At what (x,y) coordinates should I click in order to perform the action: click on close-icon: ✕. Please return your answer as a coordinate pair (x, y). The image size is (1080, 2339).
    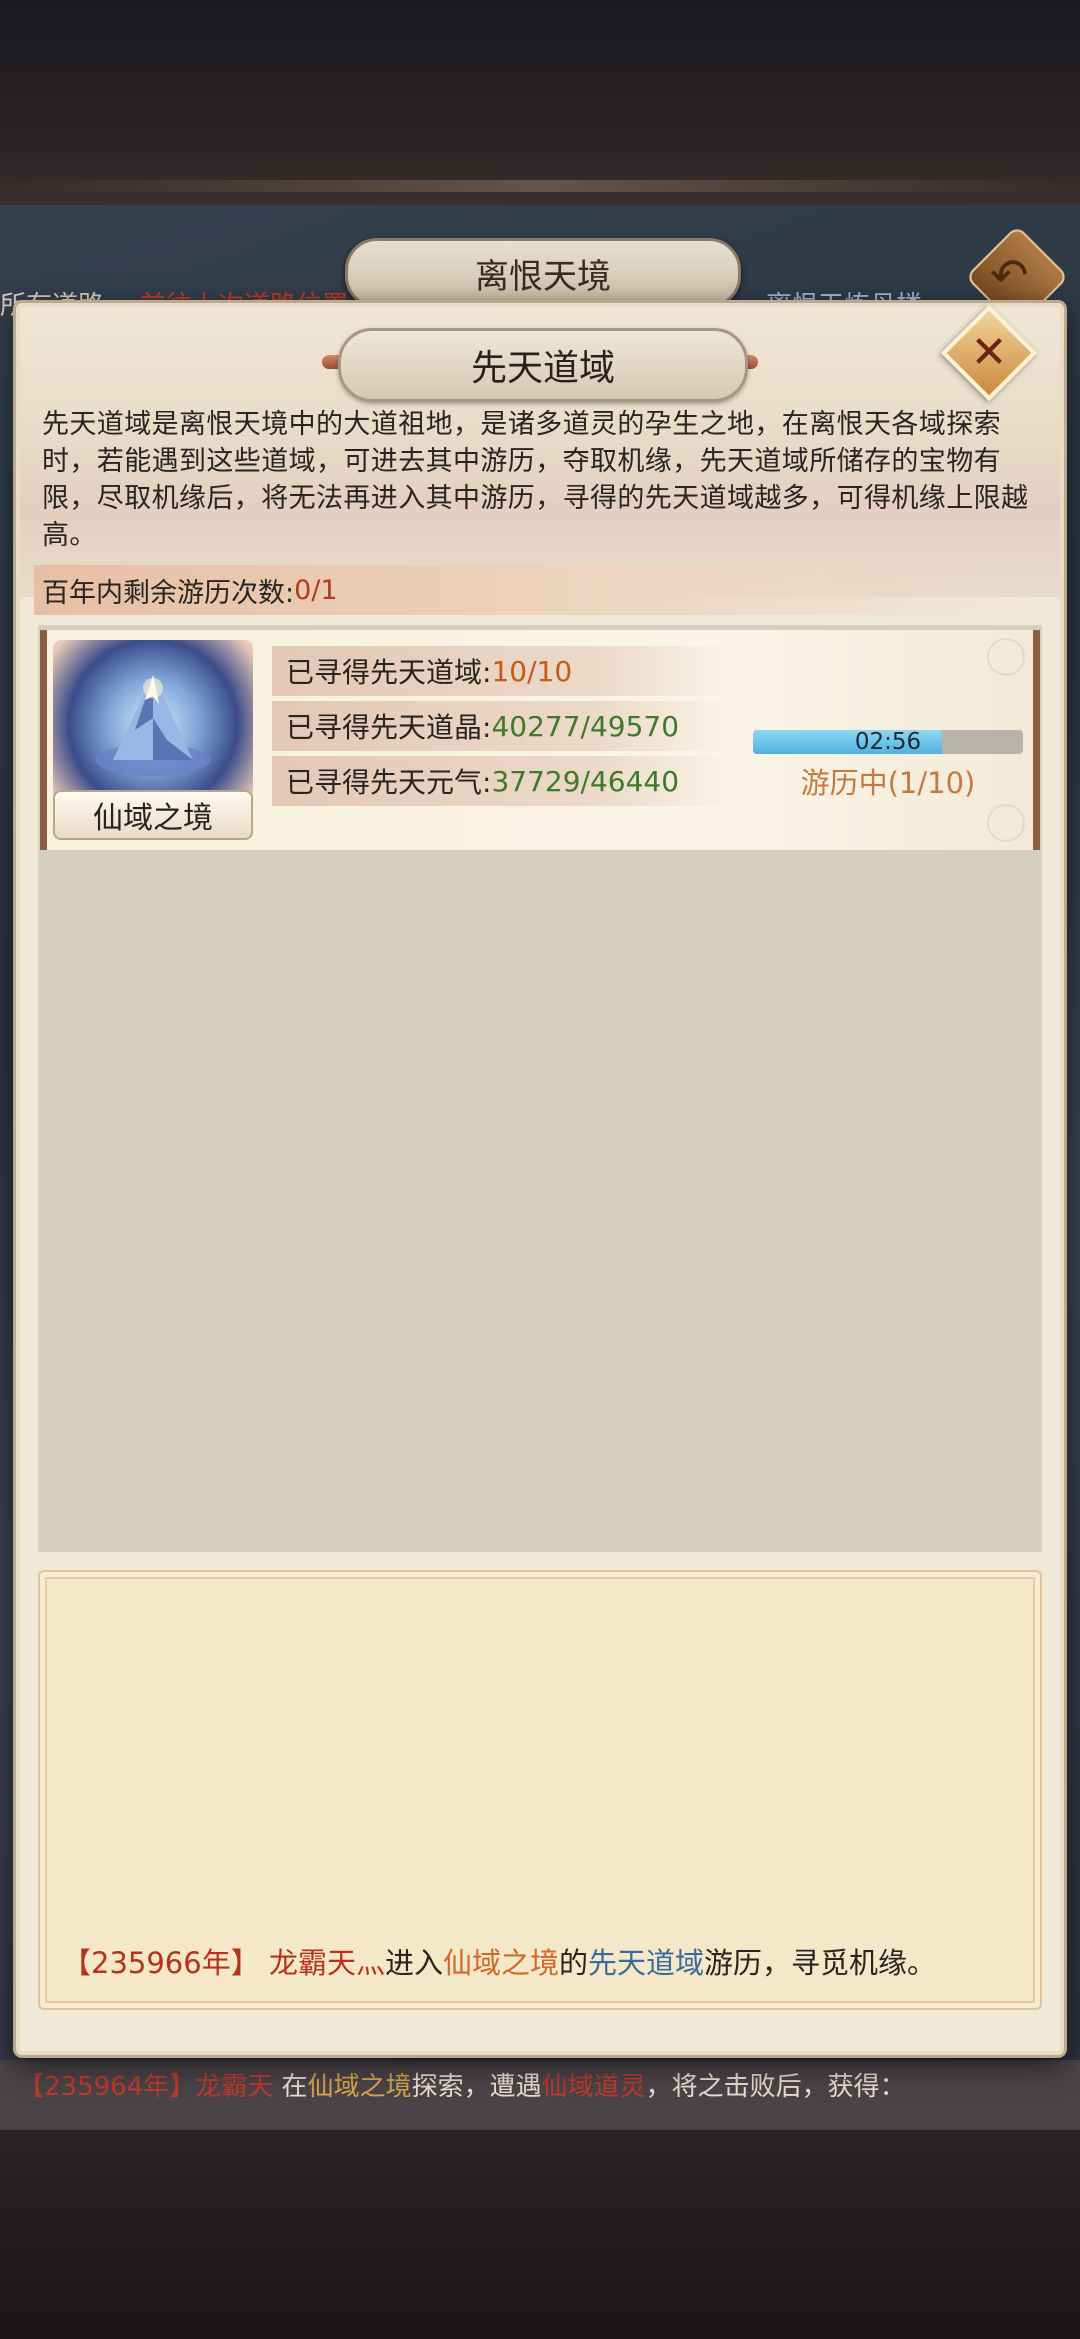
    Looking at the image, I should click on (989, 352).